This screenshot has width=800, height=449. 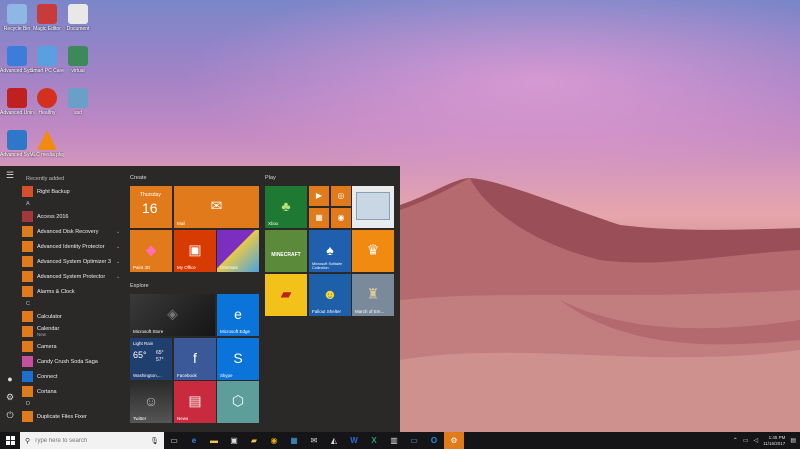 I want to click on tile-groove-small: ◎, so click(x=341, y=196).